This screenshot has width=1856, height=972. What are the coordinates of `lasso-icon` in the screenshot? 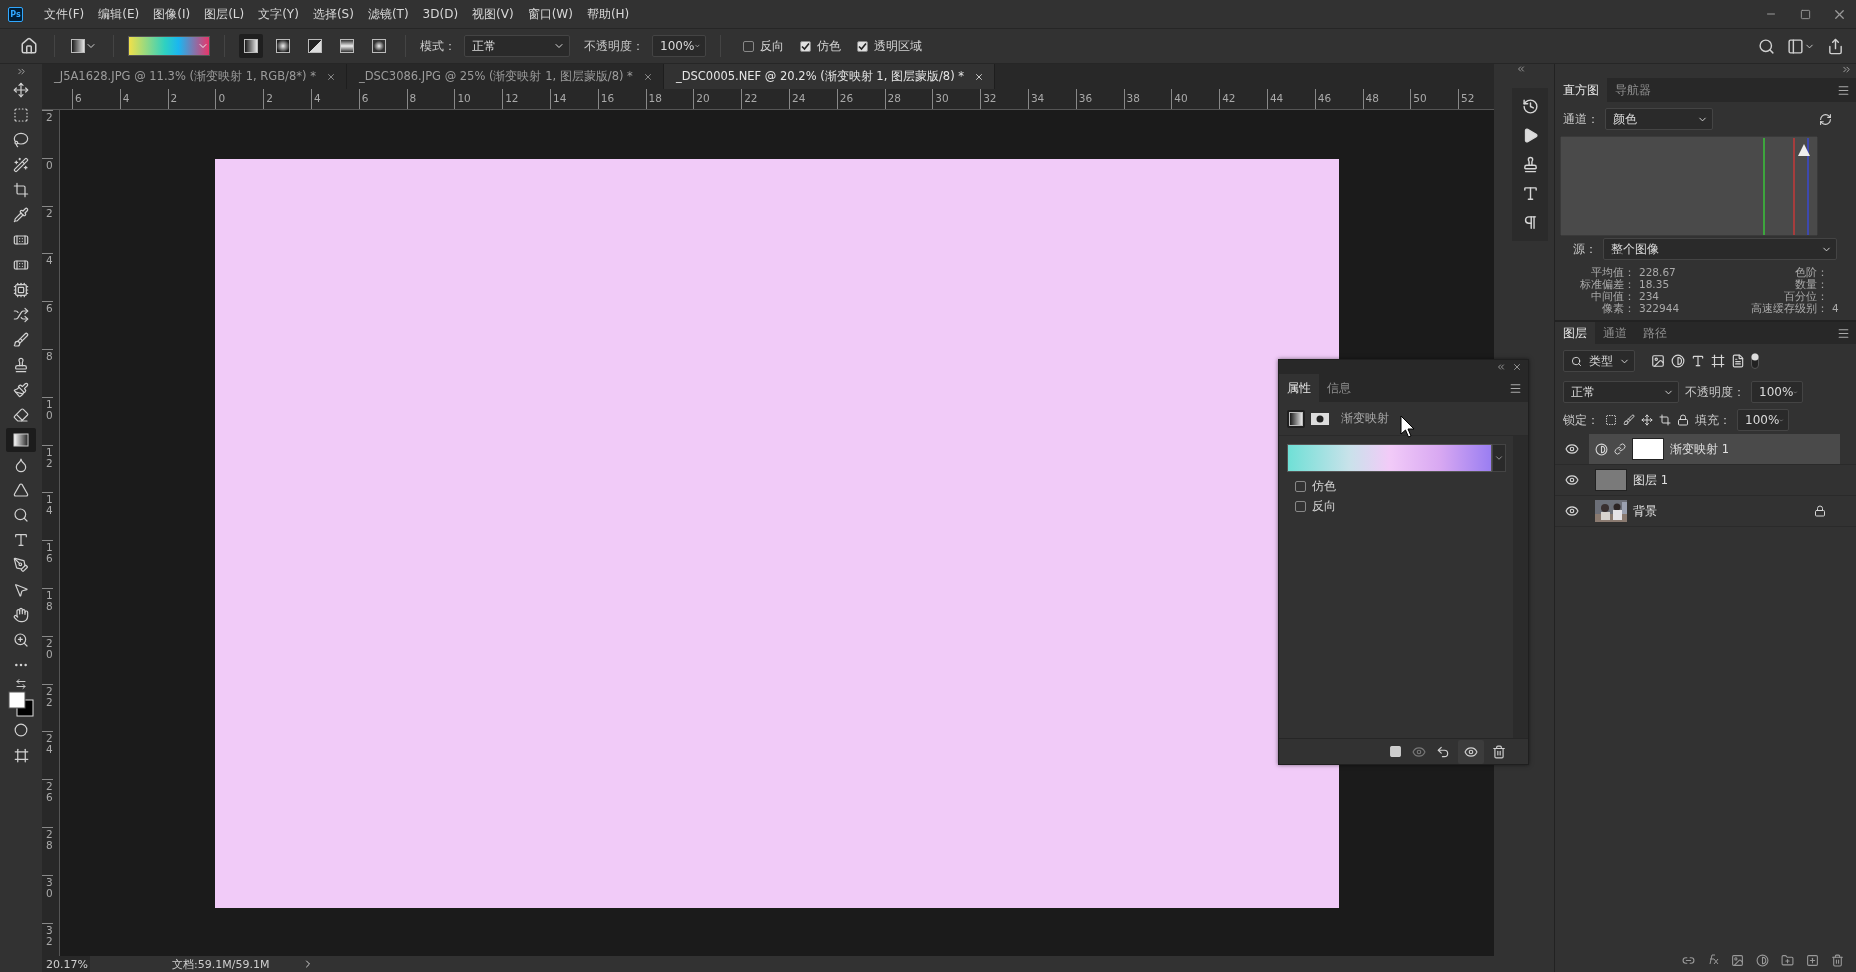 It's located at (21, 140).